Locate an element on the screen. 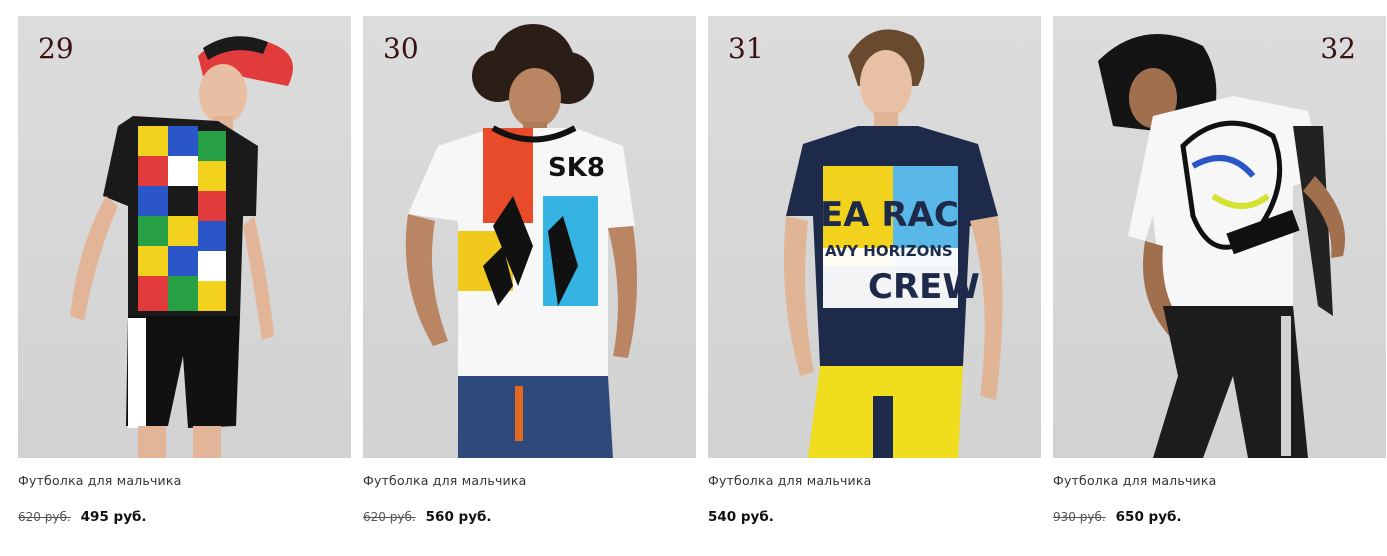  current-price: 540 руб. is located at coordinates (741, 517).